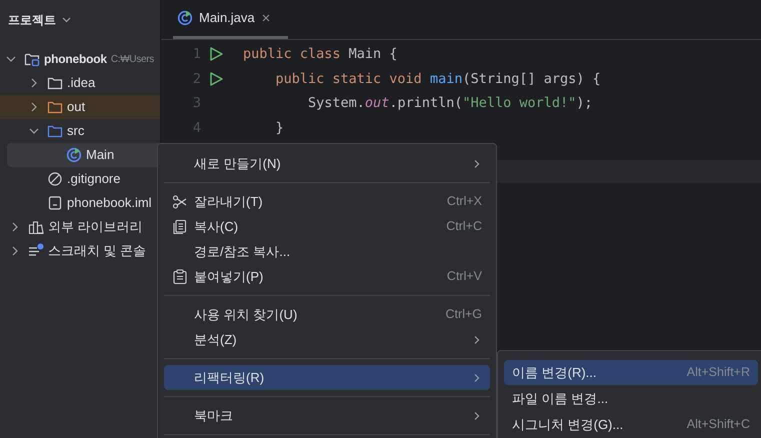  Describe the element at coordinates (437, 79) in the screenshot. I see `code-line: public static void main(String[] args) {` at that location.